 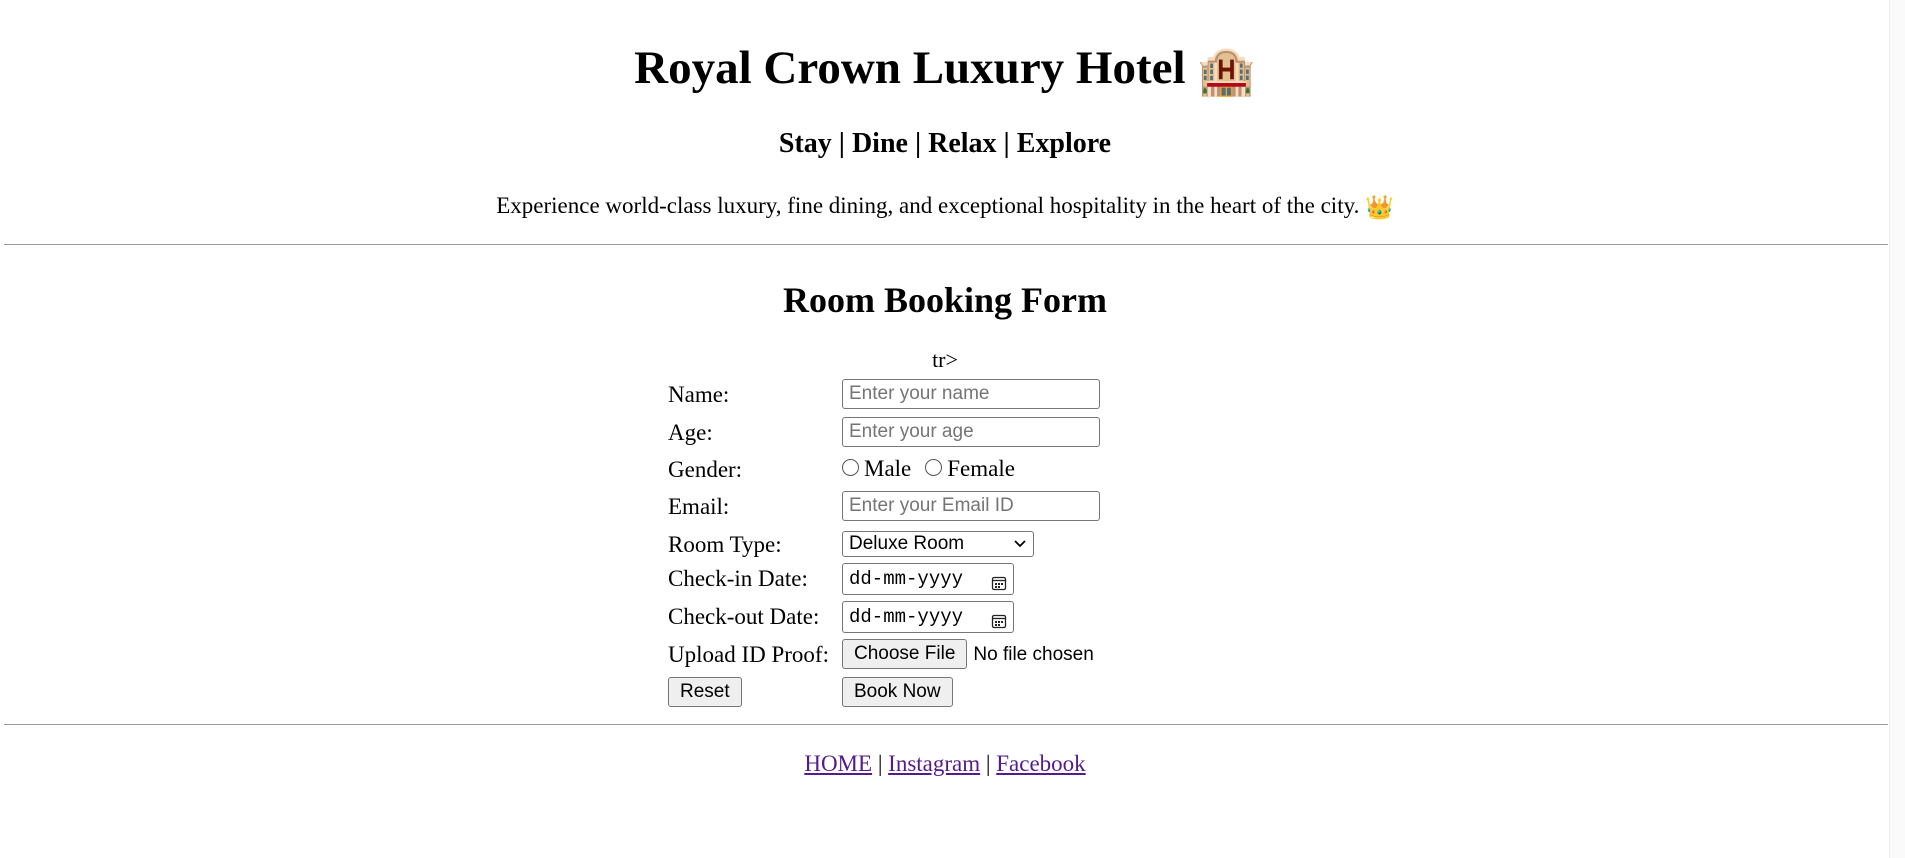 I want to click on tagline: Stay | Dine | Relax | Explore, so click(x=945, y=143).